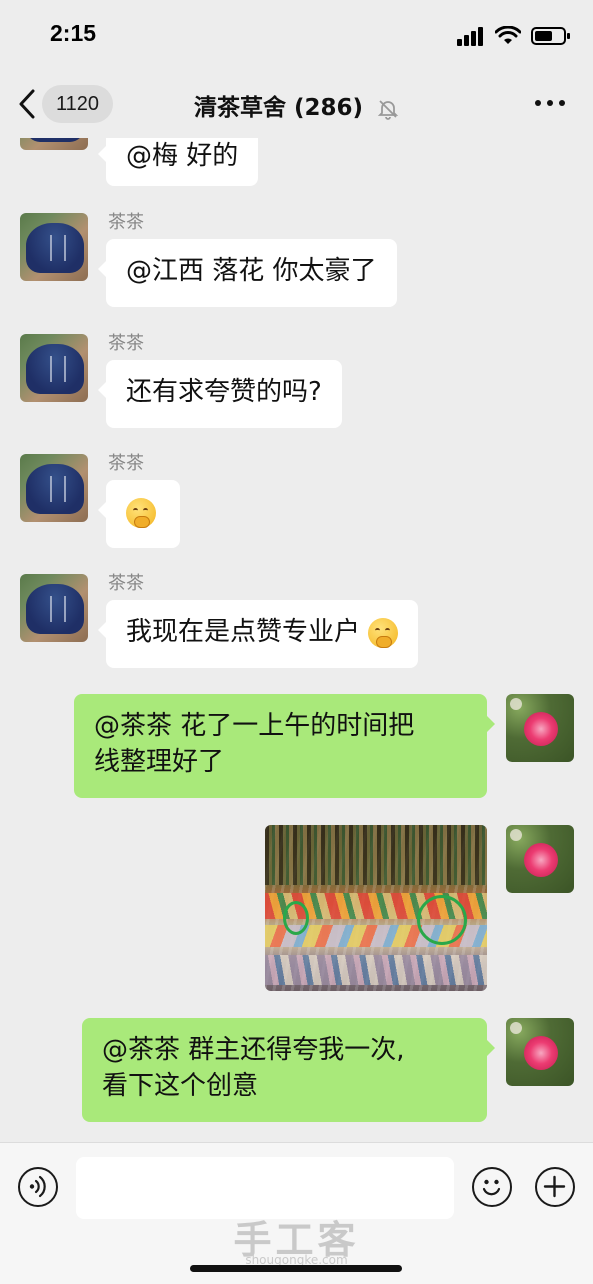 This screenshot has height=1284, width=593. Describe the element at coordinates (182, 156) in the screenshot. I see `message-text: @梅 好的` at that location.